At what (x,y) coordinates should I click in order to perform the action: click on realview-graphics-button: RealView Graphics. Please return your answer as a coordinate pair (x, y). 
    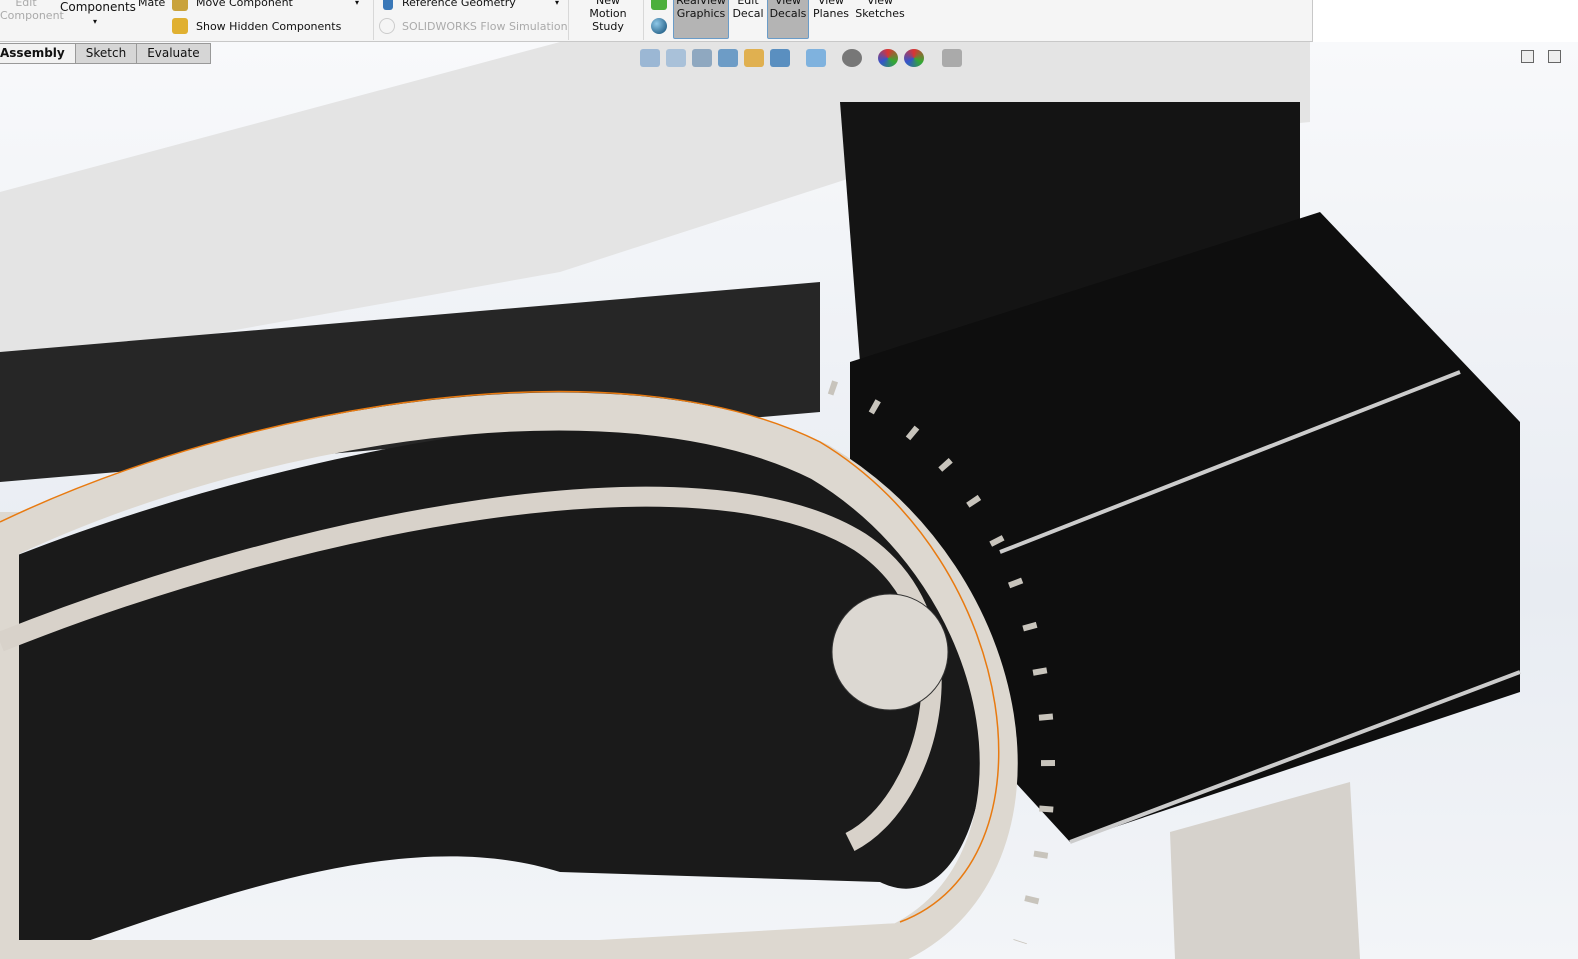
    Looking at the image, I should click on (701, 19).